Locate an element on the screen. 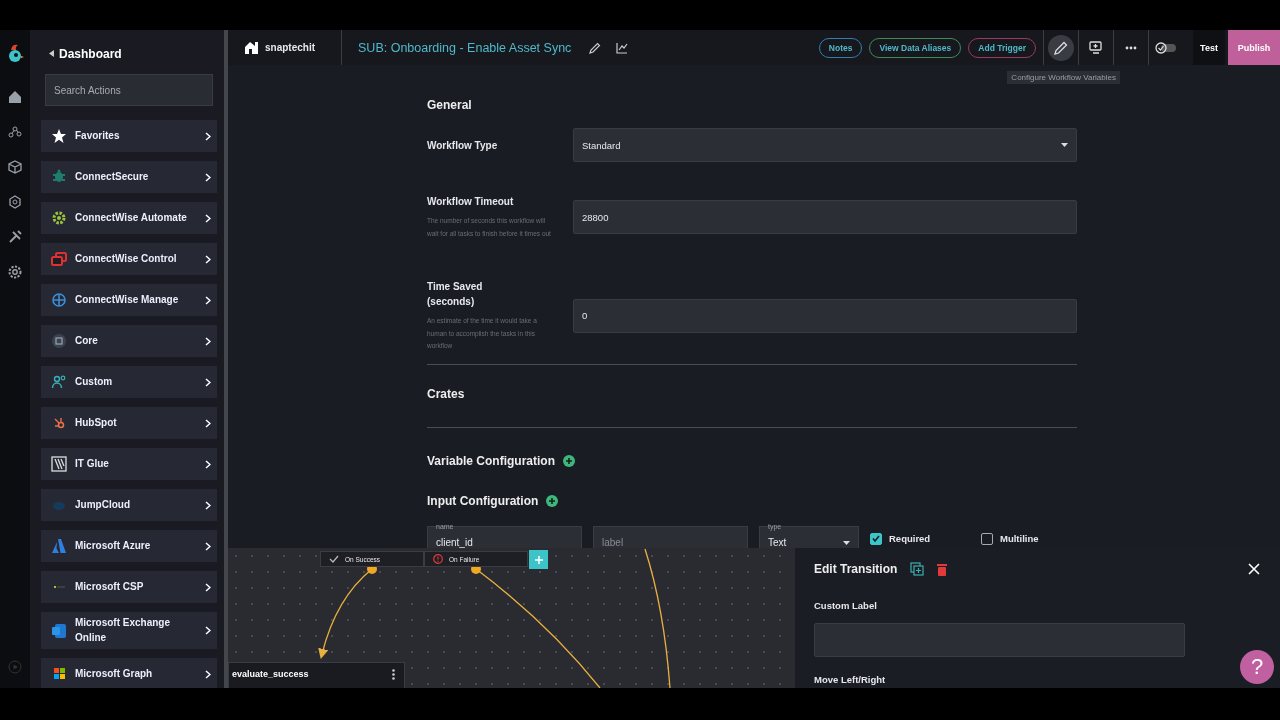 Image resolution: width=1280 pixels, height=720 pixels. line-chart-icon is located at coordinates (622, 47).